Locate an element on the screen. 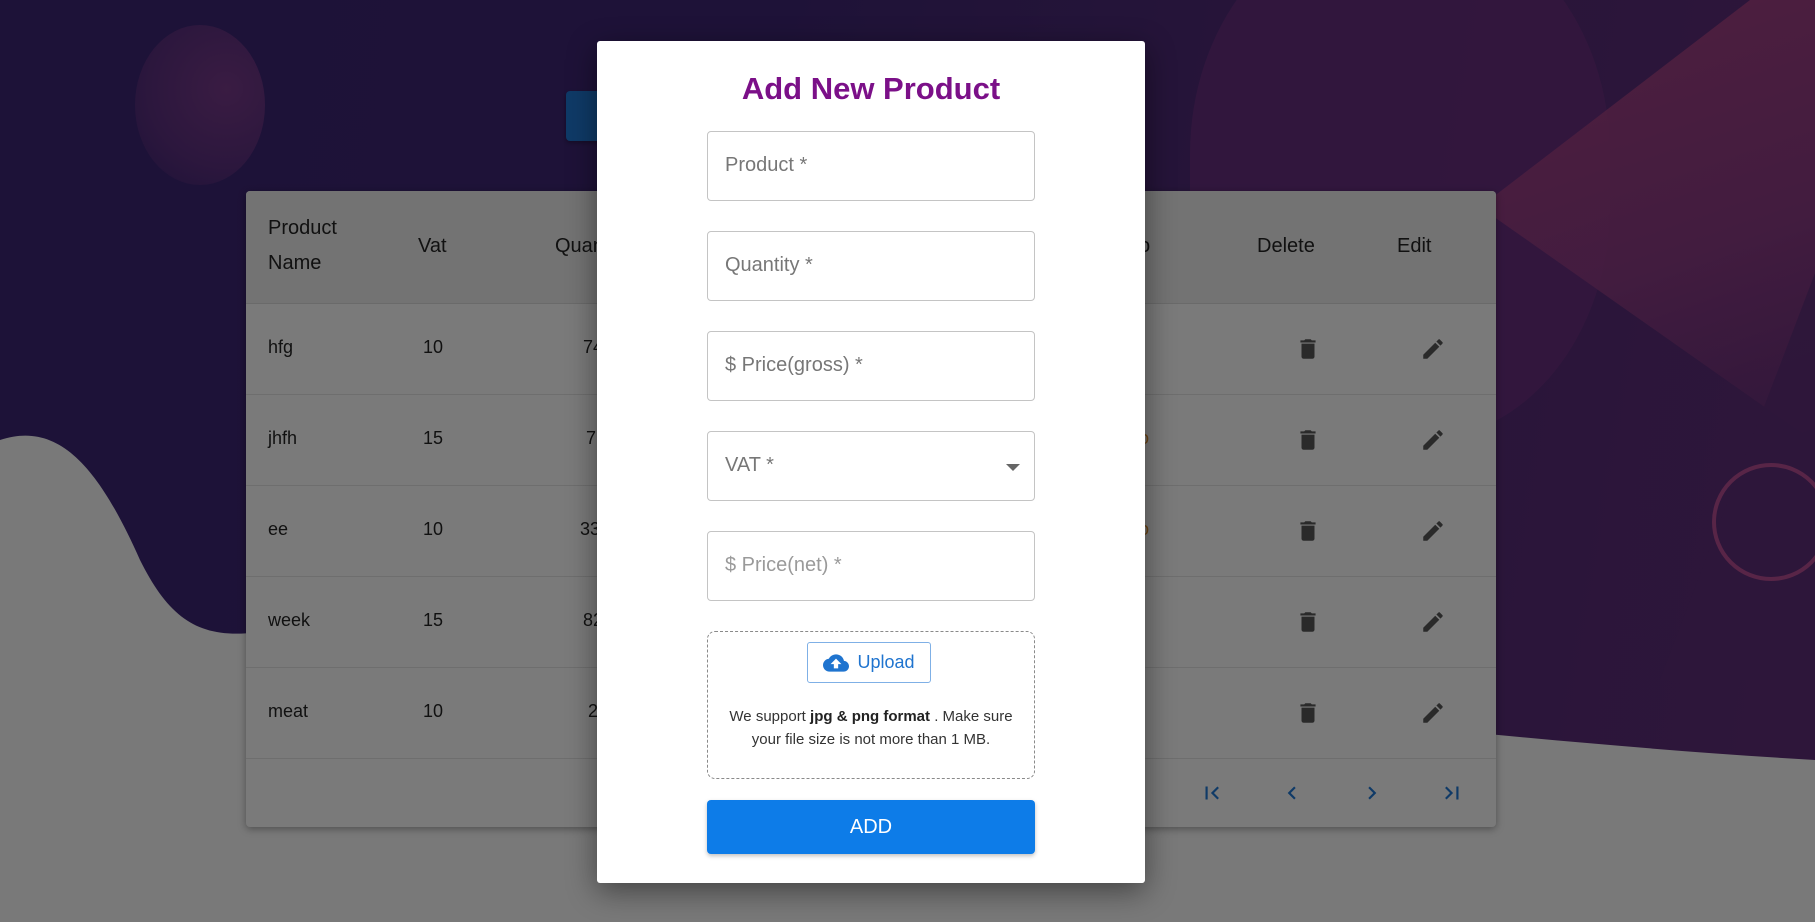 This screenshot has height=922, width=1815. vat-select: VAT * is located at coordinates (871, 466).